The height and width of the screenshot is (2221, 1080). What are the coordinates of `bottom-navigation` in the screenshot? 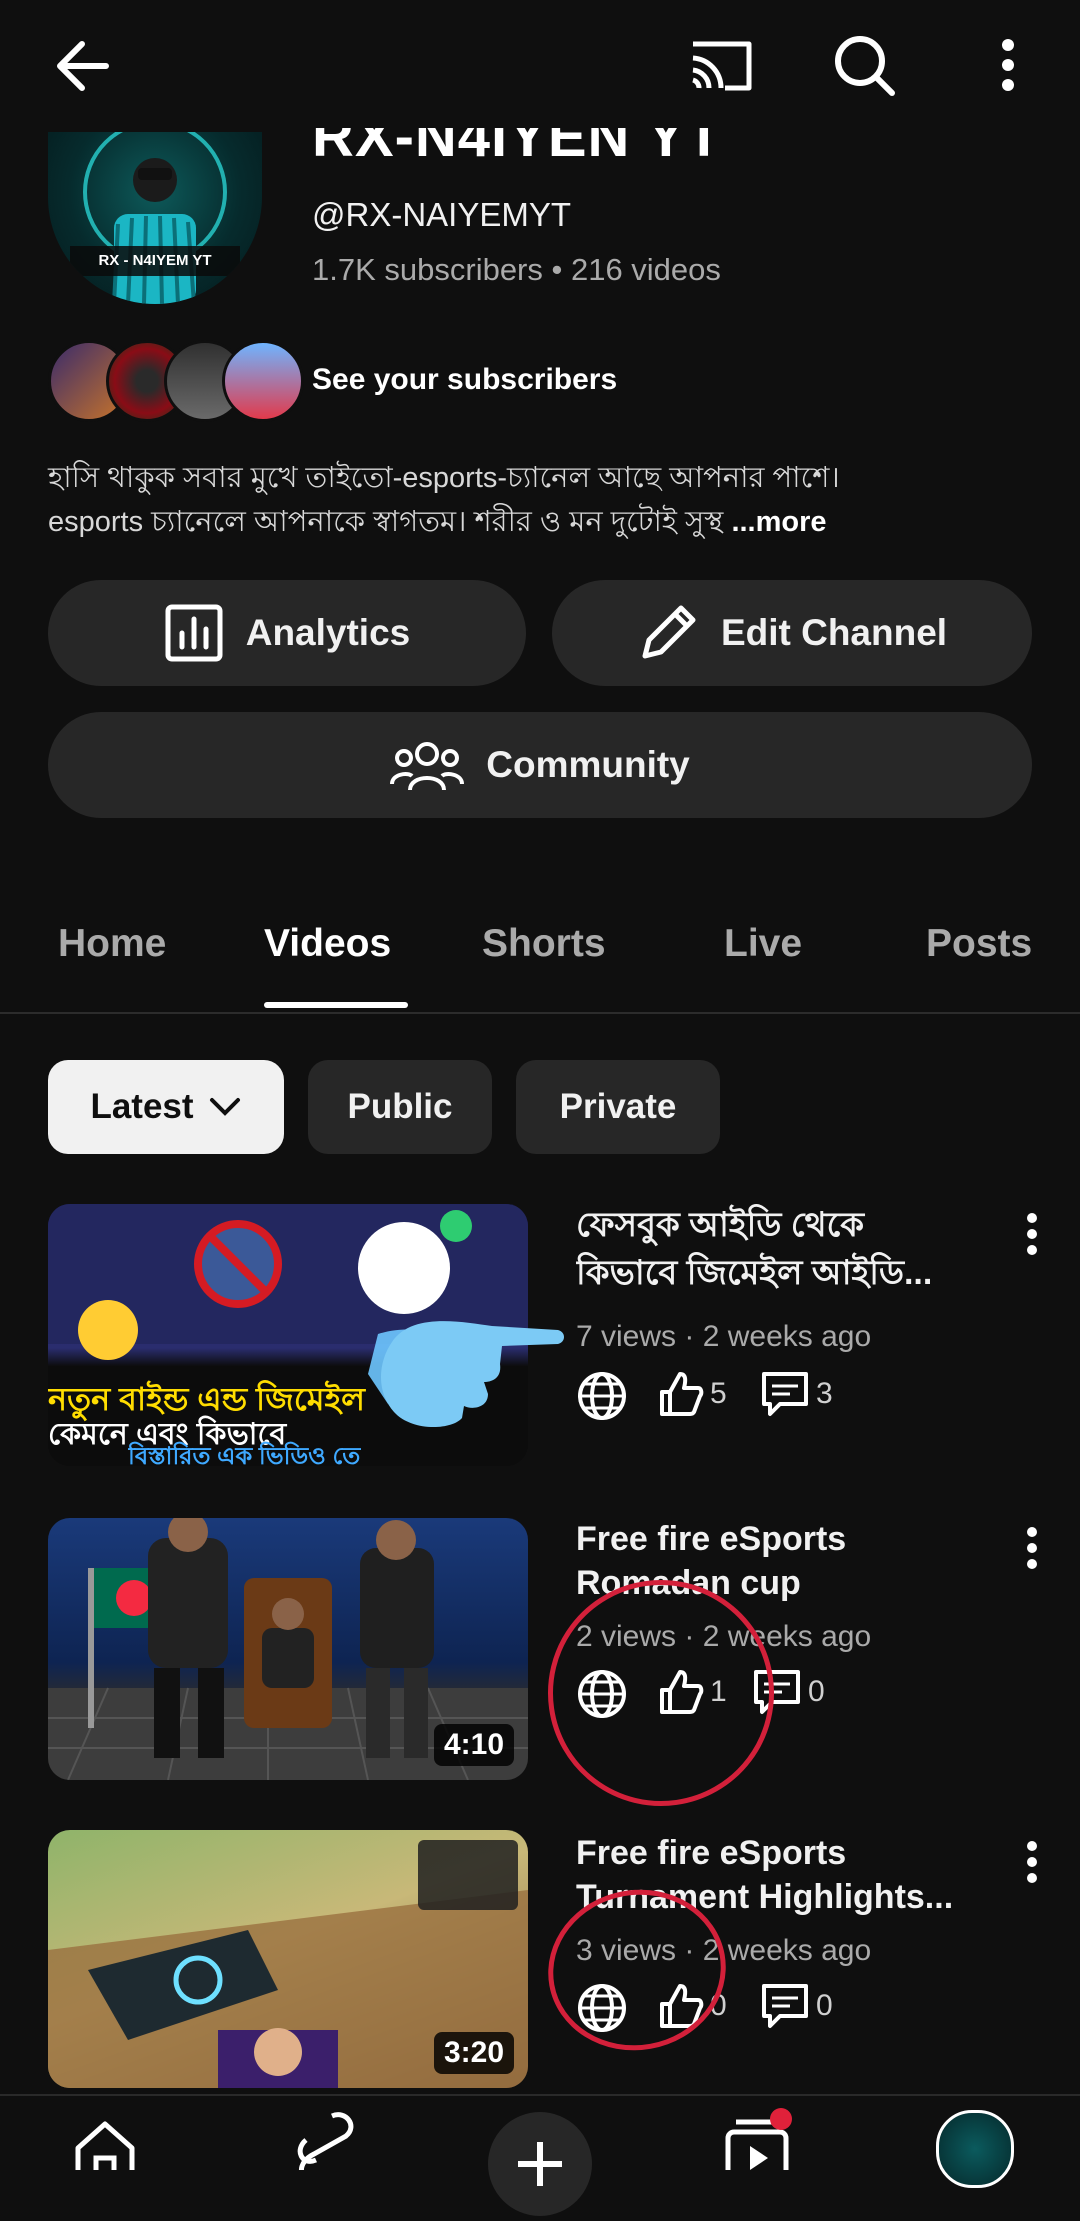 It's located at (540, 2155).